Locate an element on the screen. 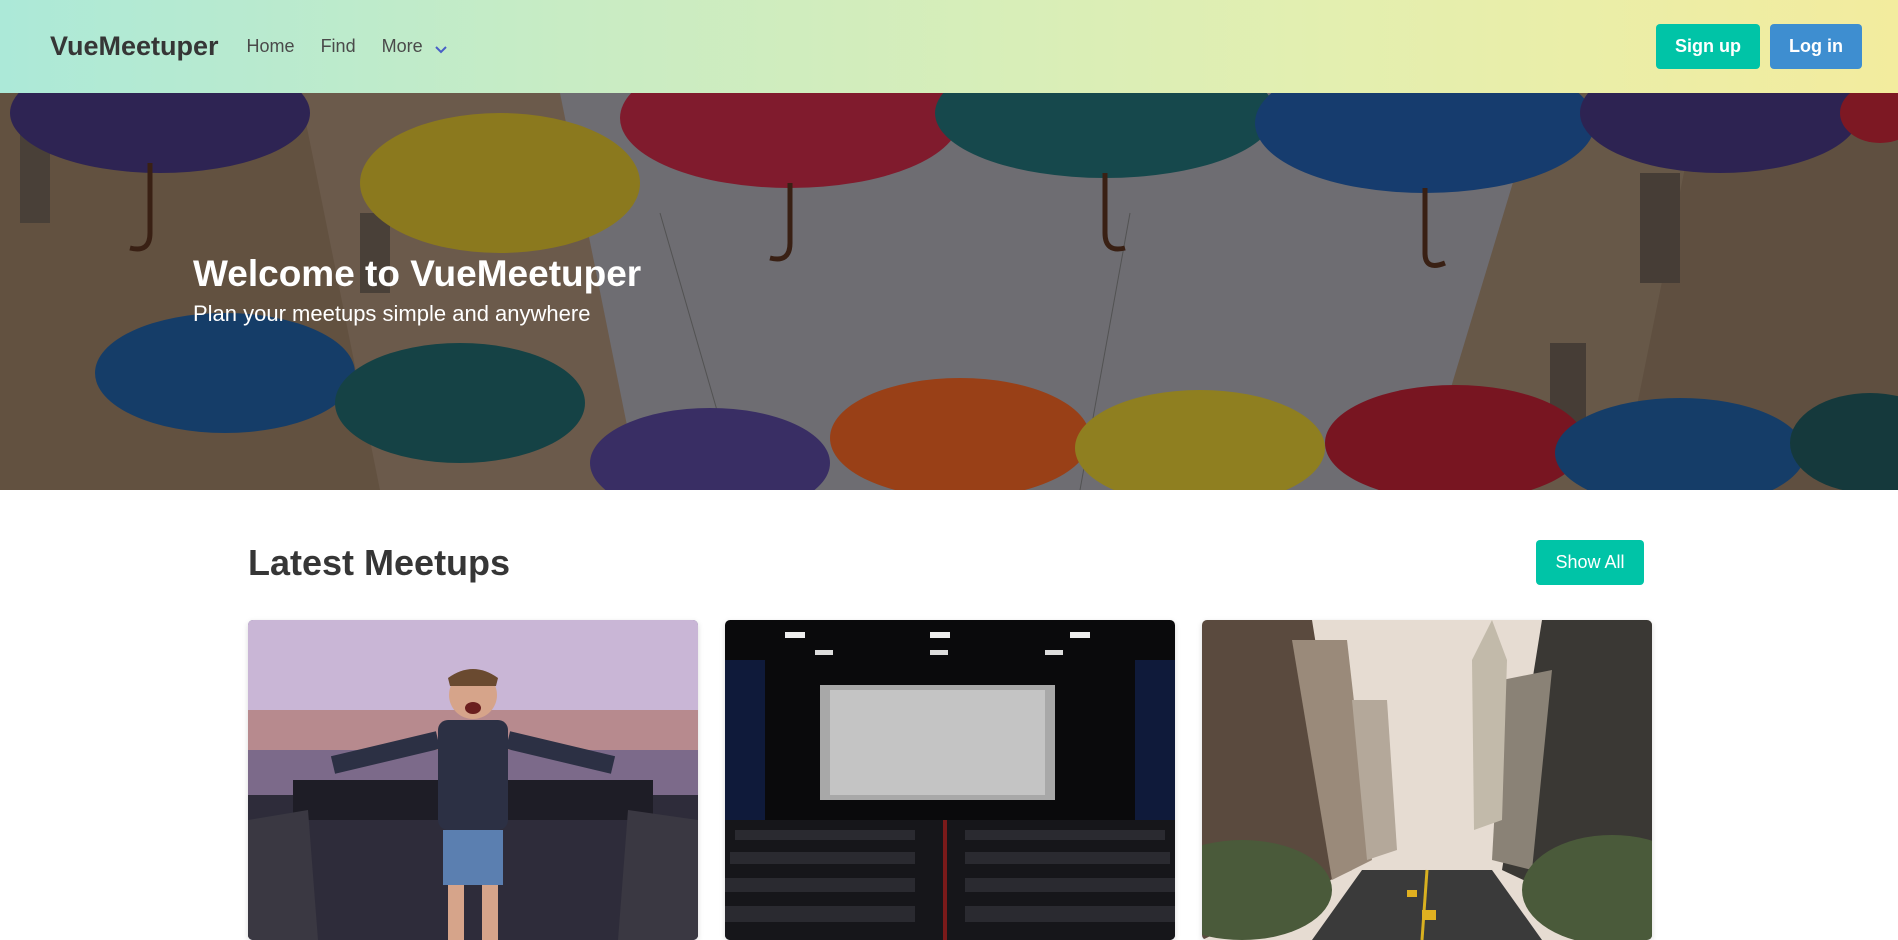 The image size is (1898, 940). login-button: Log in is located at coordinates (1816, 46).